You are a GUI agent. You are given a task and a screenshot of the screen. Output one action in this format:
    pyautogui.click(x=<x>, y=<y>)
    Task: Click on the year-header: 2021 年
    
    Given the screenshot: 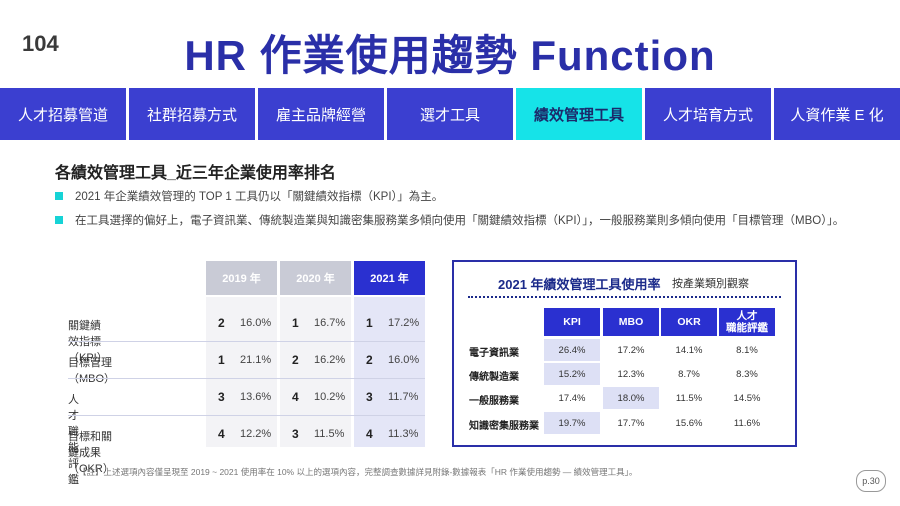 What is the action you would take?
    pyautogui.click(x=389, y=278)
    